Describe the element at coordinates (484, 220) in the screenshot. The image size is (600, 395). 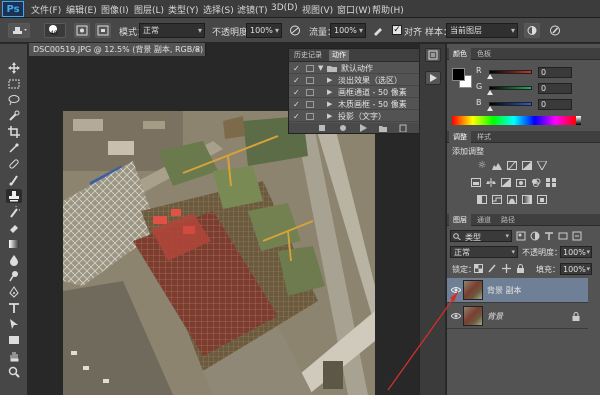
I see `tab-channels: 通道` at that location.